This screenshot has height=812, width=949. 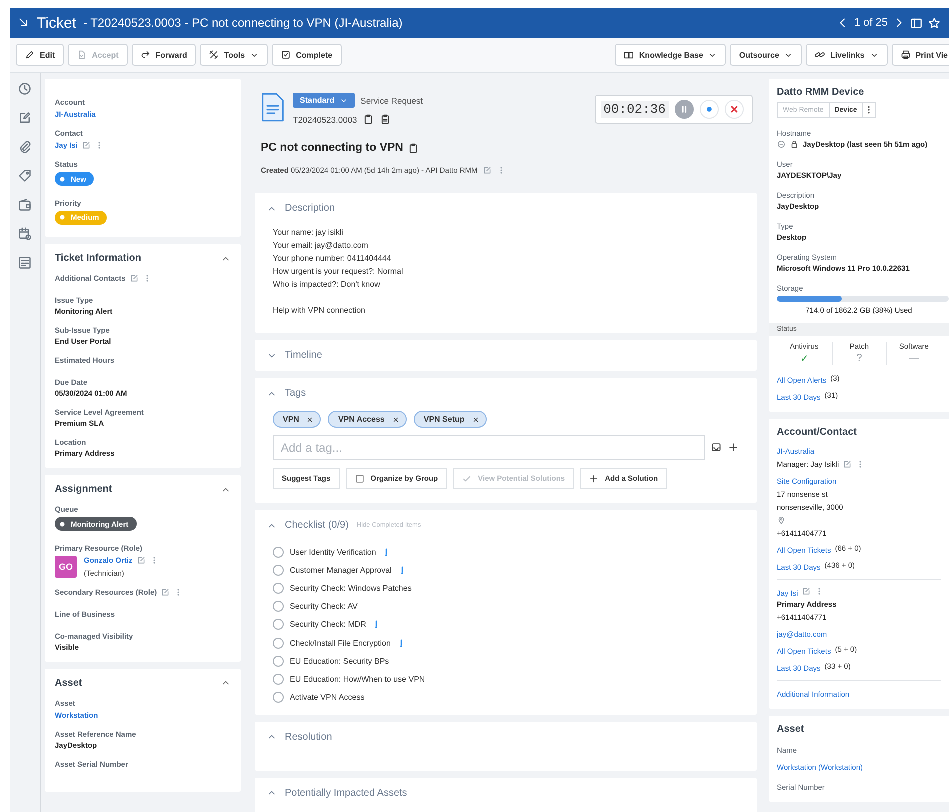 What do you see at coordinates (804, 359) in the screenshot?
I see `status-symbol: ✓` at bounding box center [804, 359].